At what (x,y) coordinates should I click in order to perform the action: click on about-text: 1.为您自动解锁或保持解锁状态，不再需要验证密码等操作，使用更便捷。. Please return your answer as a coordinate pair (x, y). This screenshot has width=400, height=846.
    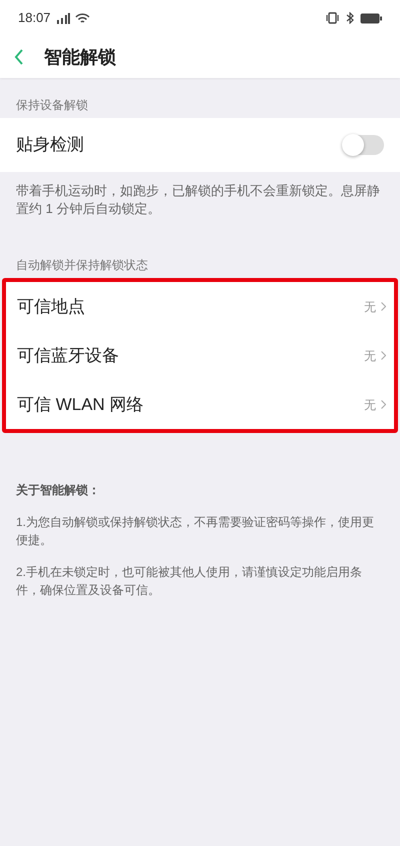
    Looking at the image, I should click on (196, 531).